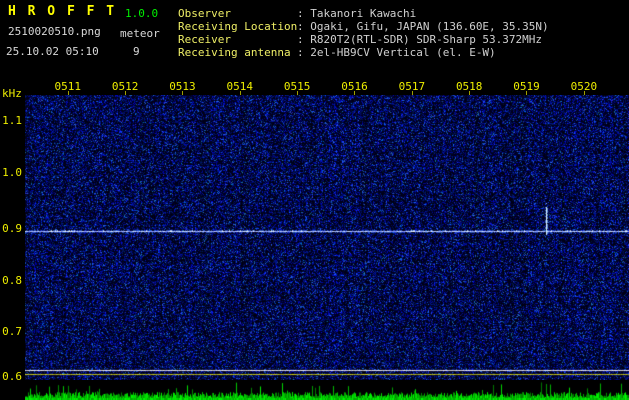 This screenshot has height=400, width=629. I want to click on app-version: 1.0.0, so click(142, 13).